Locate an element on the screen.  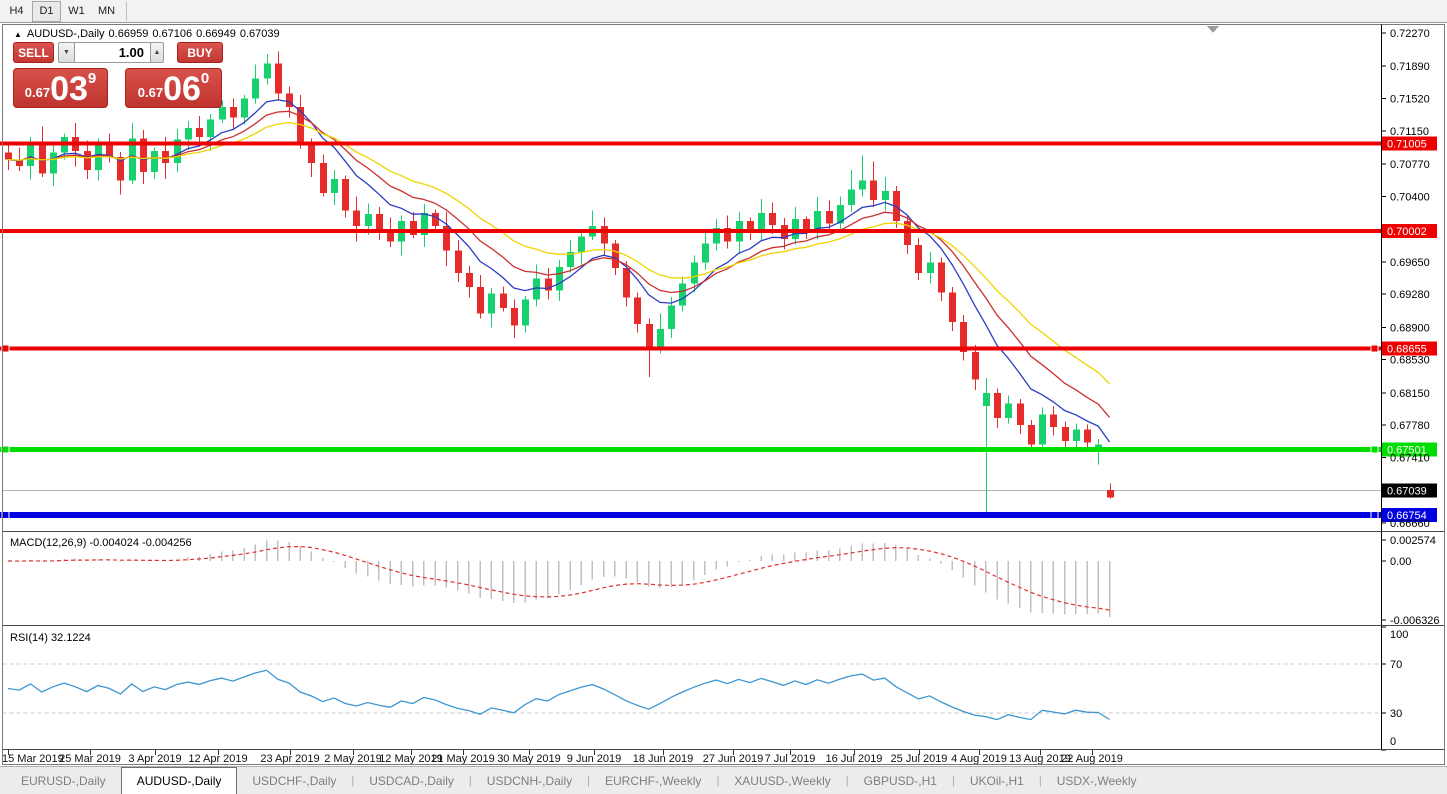
ohlc-close: 0.67039 is located at coordinates (259, 34).